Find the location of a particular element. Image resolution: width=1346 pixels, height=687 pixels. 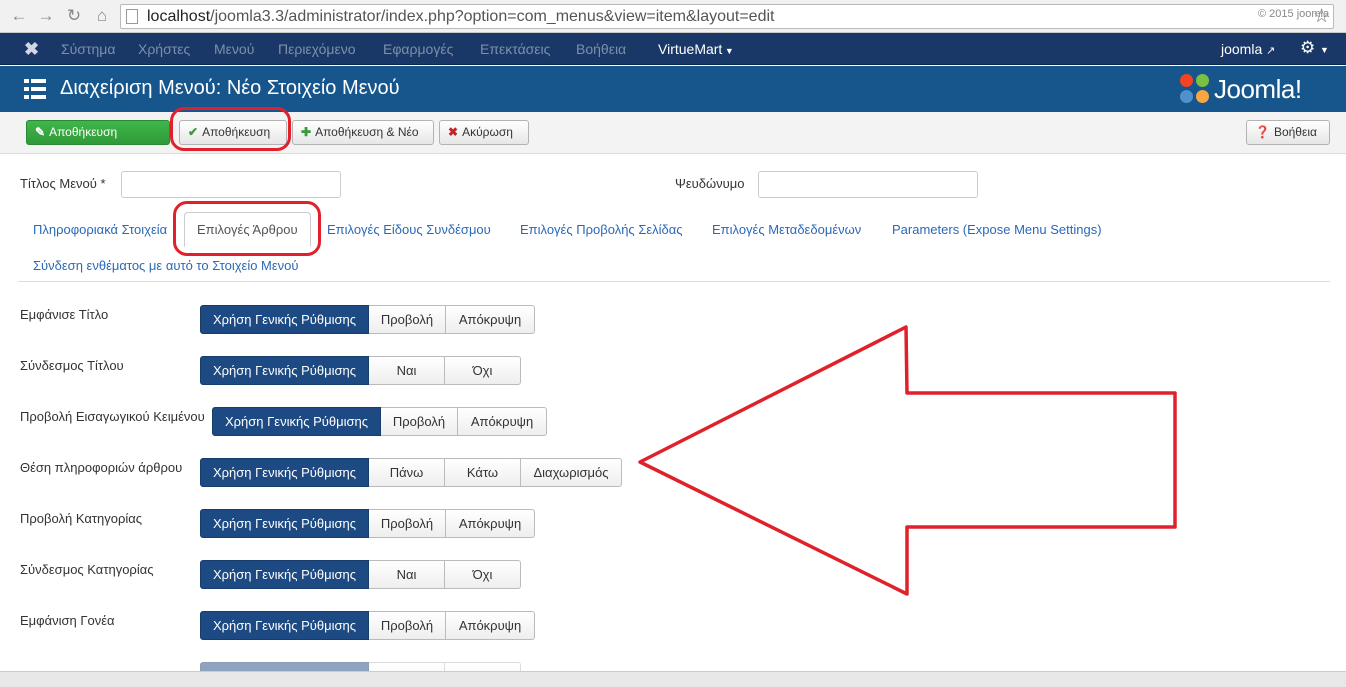

forward-arrow-icon: → is located at coordinates (46, 16).